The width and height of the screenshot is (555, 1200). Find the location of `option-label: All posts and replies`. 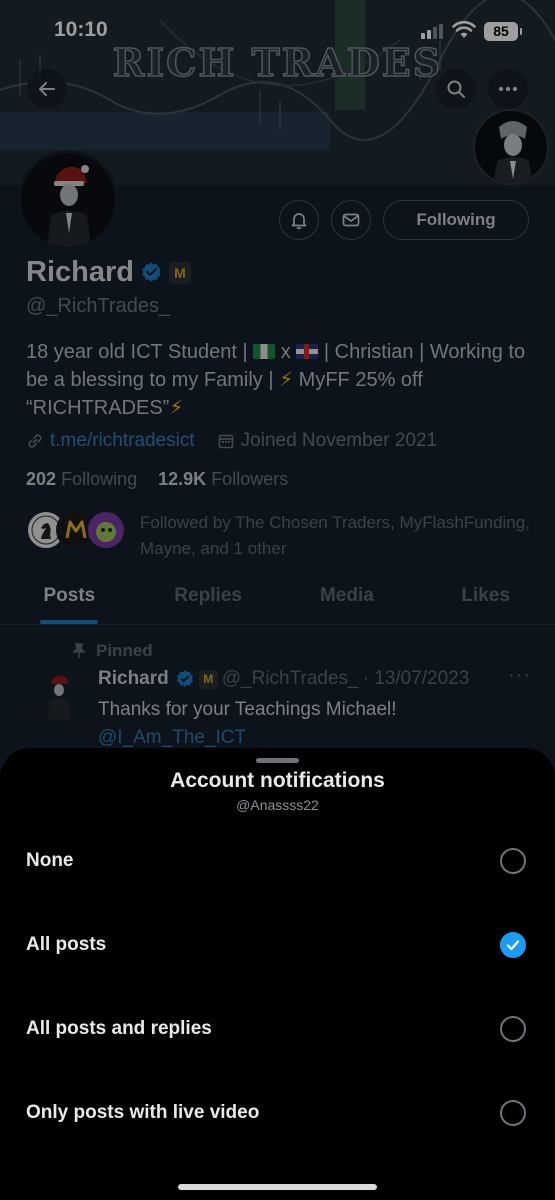

option-label: All posts and replies is located at coordinates (119, 1028).